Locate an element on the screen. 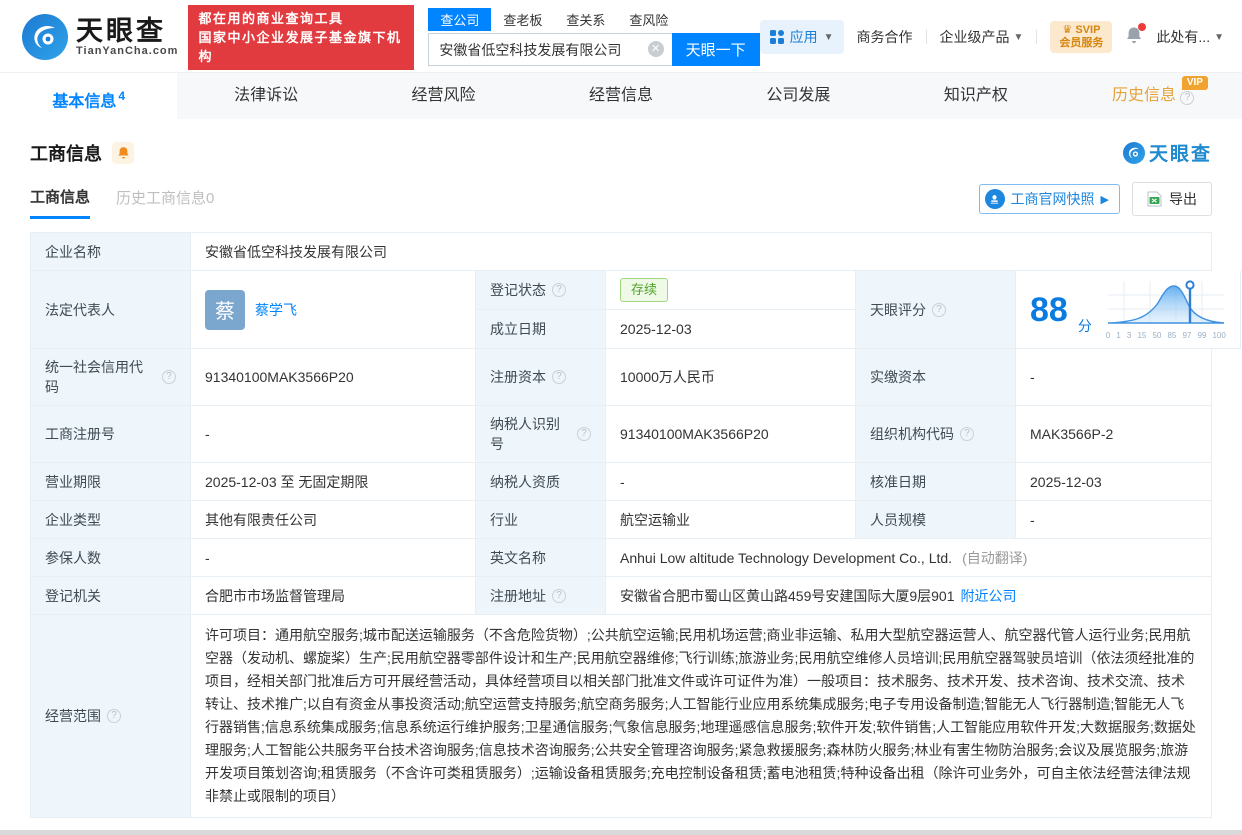  subtab-history-business-info: 历史工商信息0 is located at coordinates (165, 202).